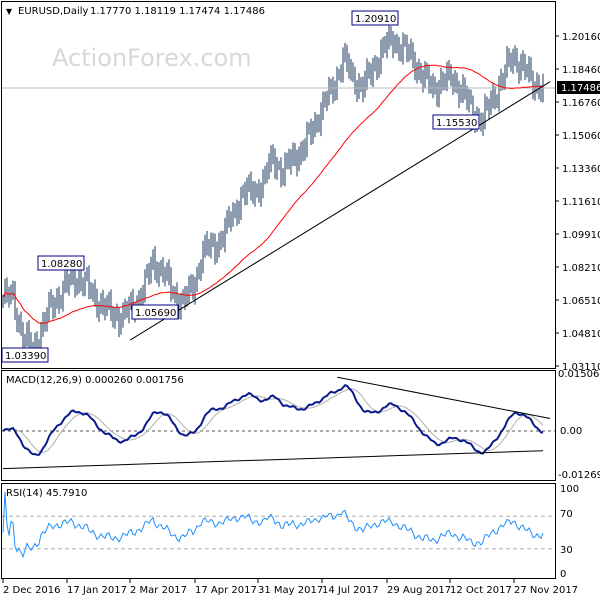 This screenshot has height=600, width=600. I want to click on price-tick-label: 1.06510, so click(581, 301).